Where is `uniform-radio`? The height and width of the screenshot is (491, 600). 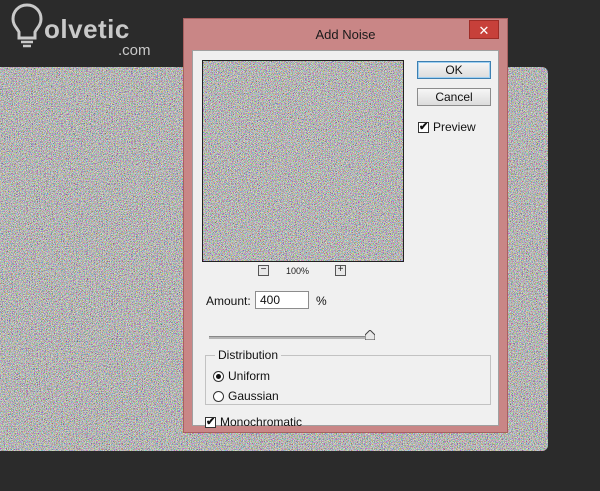
uniform-radio is located at coordinates (218, 376).